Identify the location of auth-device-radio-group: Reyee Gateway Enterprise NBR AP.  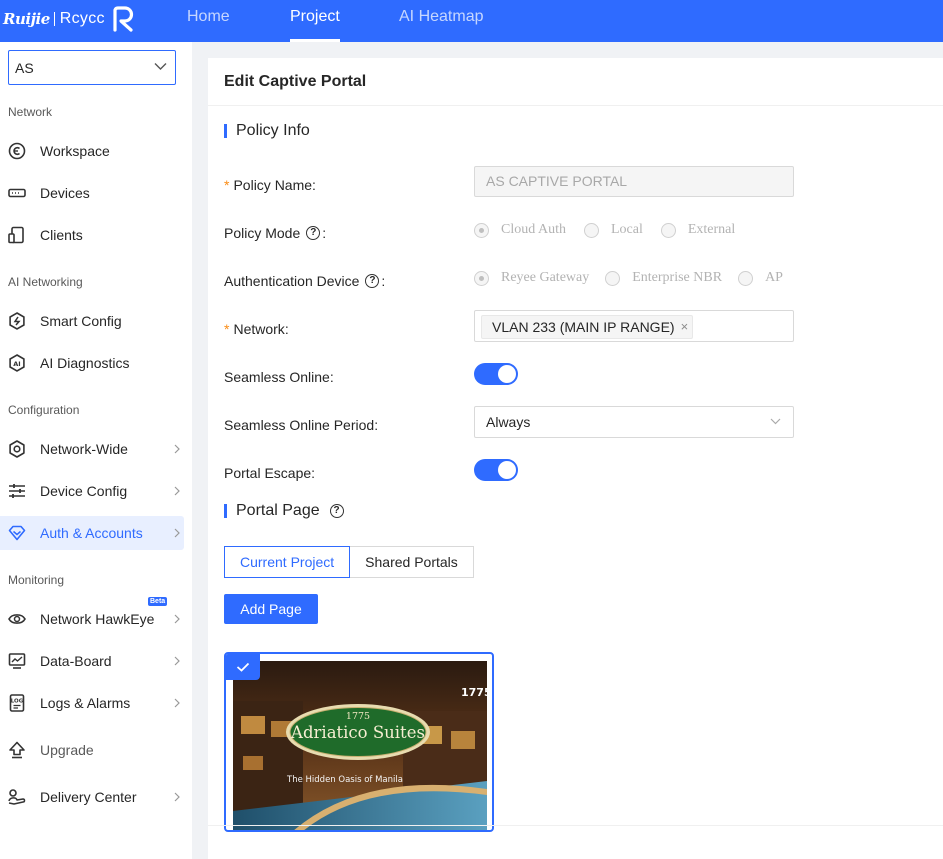
(628, 278).